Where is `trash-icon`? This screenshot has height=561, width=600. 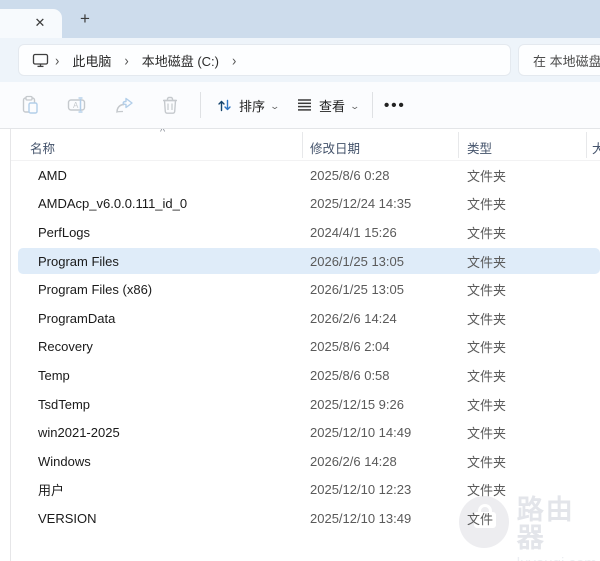
trash-icon is located at coordinates (170, 105).